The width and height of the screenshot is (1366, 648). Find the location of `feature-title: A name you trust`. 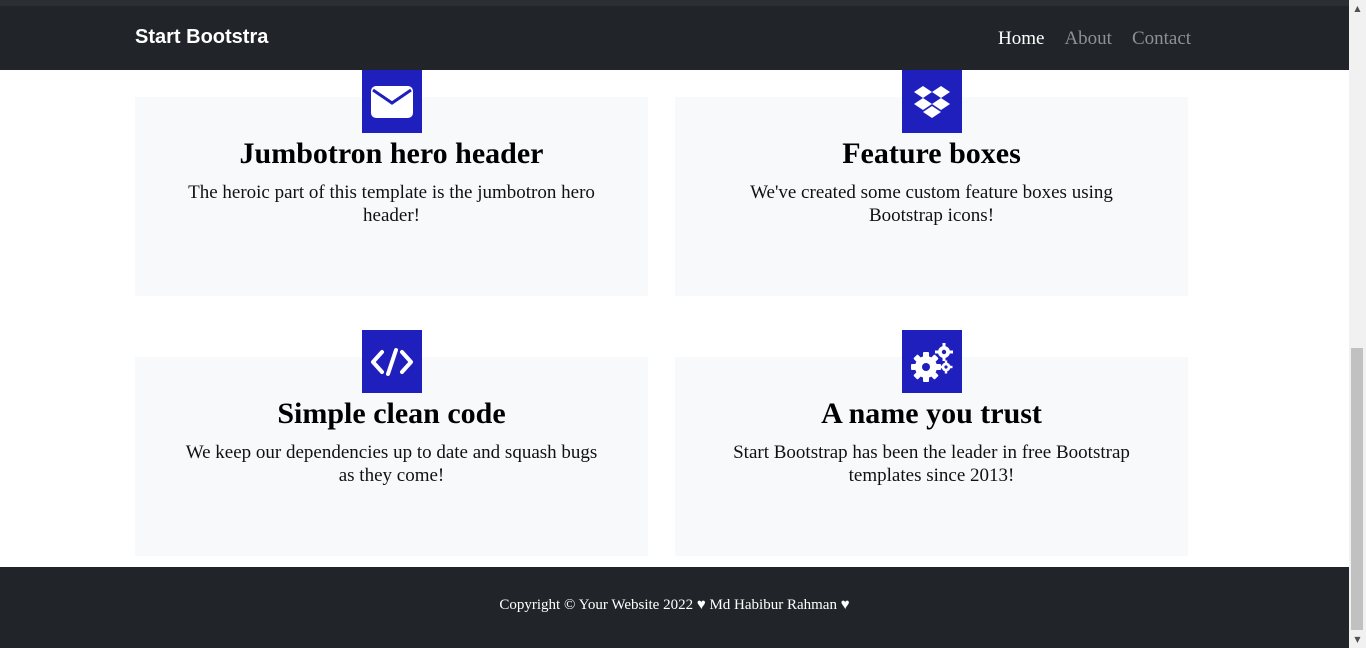

feature-title: A name you trust is located at coordinates (931, 413).